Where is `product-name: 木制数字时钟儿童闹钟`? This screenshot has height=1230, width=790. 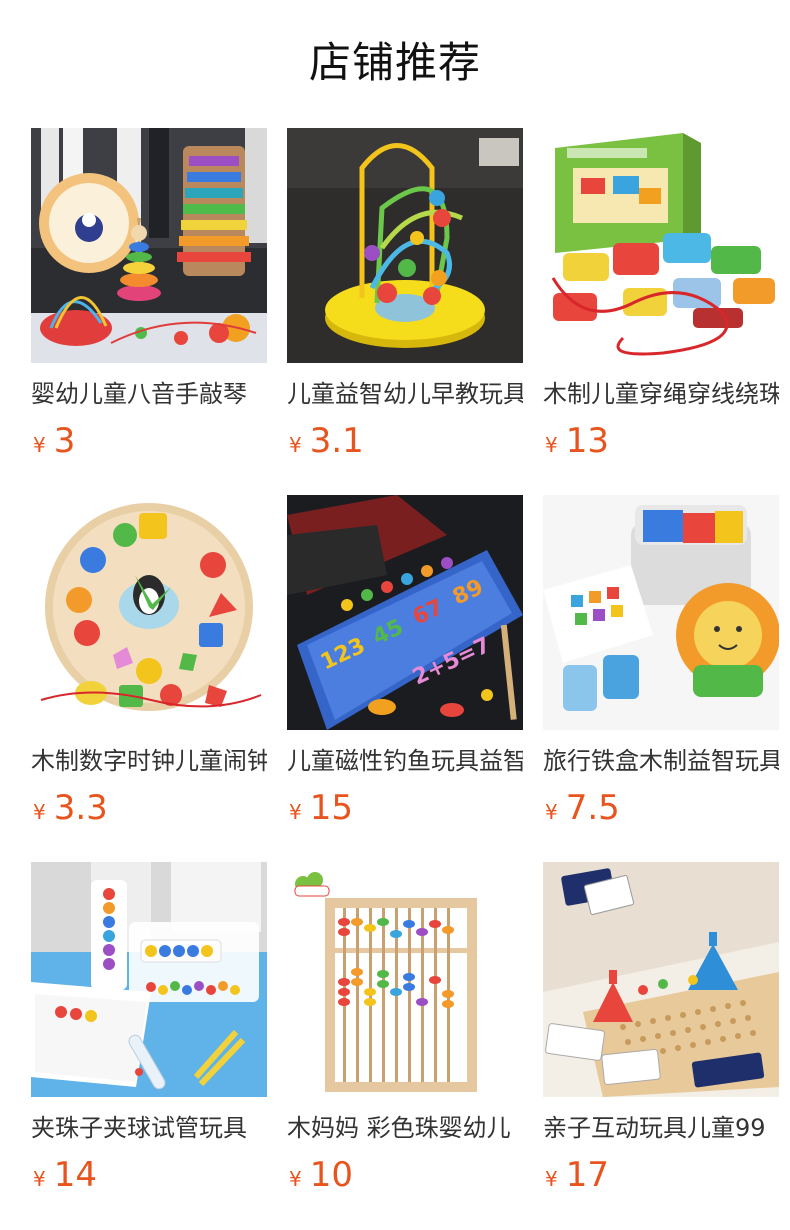 product-name: 木制数字时钟儿童闹钟 is located at coordinates (149, 761).